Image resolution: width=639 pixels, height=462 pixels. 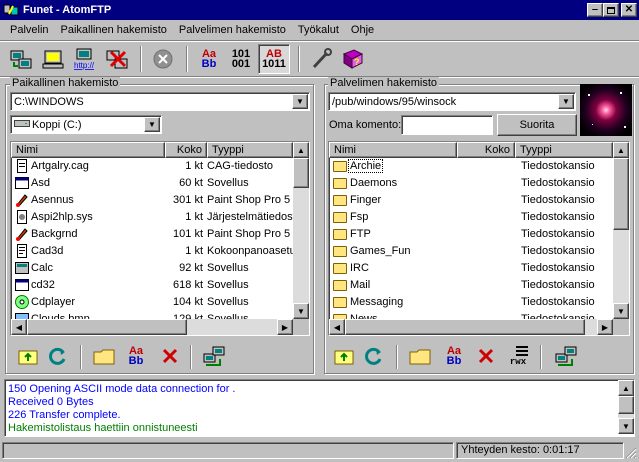 What do you see at coordinates (152, 217) in the screenshot?
I see `local-file-row: Aspi2hlp.sys 1 kt Järjestelmätiedosto` at bounding box center [152, 217].